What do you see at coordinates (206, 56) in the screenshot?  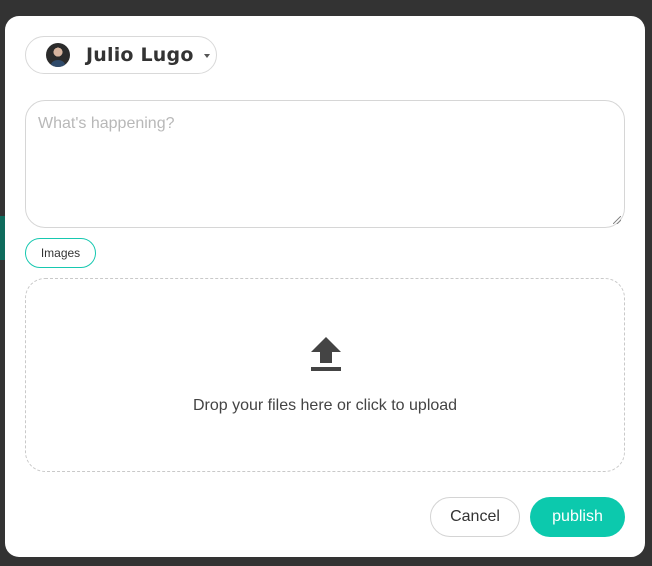 I see `caret-down-icon` at bounding box center [206, 56].